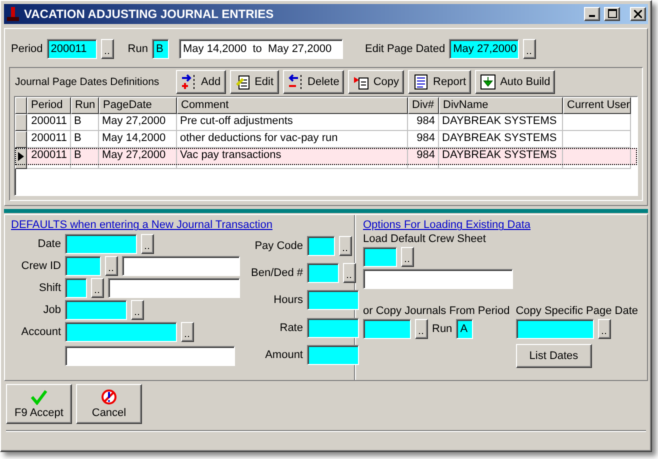 The image size is (658, 459). I want to click on run-field: B, so click(160, 48).